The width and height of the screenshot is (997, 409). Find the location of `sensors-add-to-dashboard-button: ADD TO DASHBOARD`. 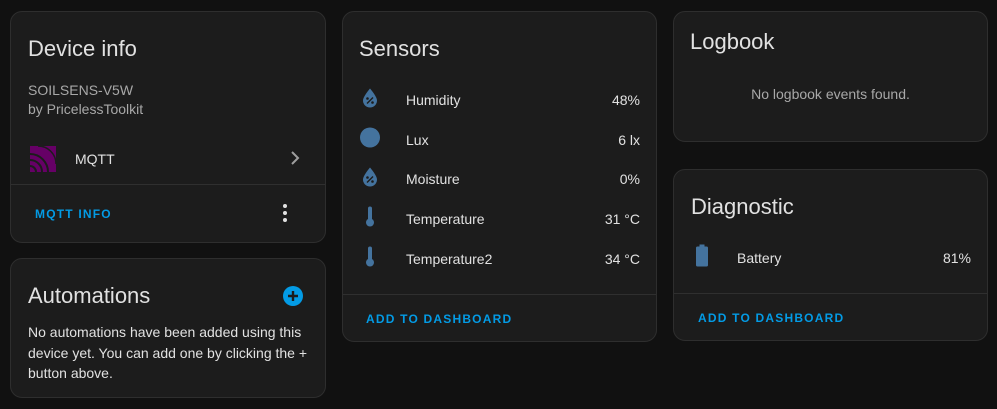

sensors-add-to-dashboard-button: ADD TO DASHBOARD is located at coordinates (439, 319).